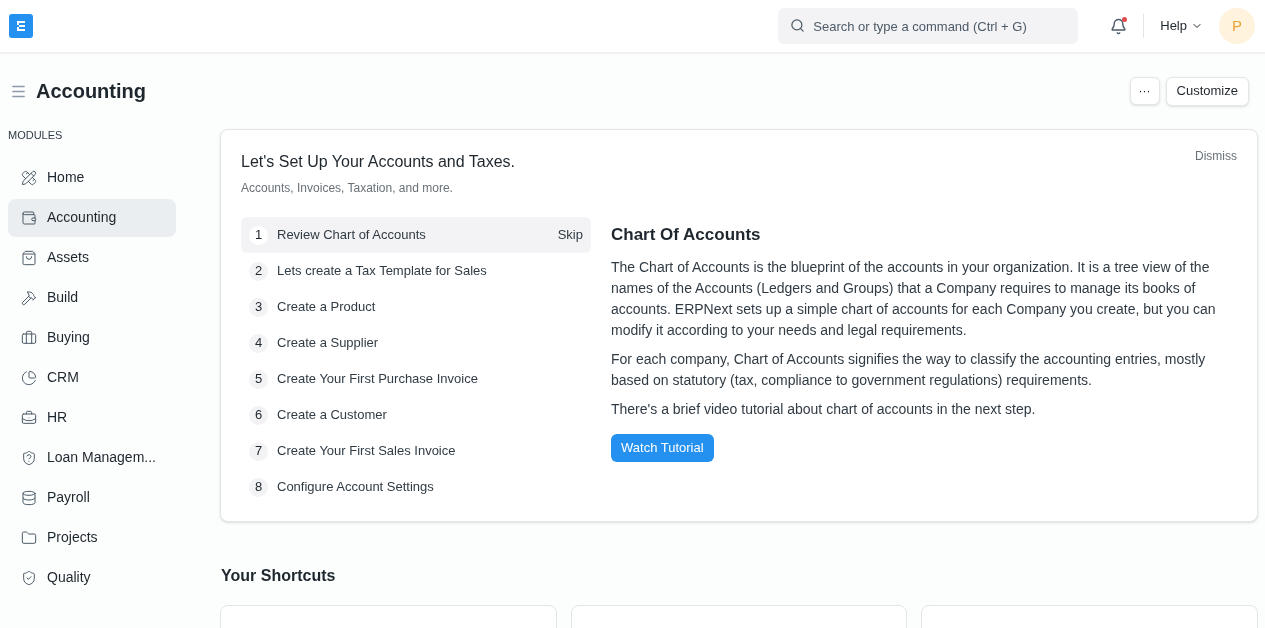  I want to click on dismiss-link: Dismiss, so click(1216, 156).